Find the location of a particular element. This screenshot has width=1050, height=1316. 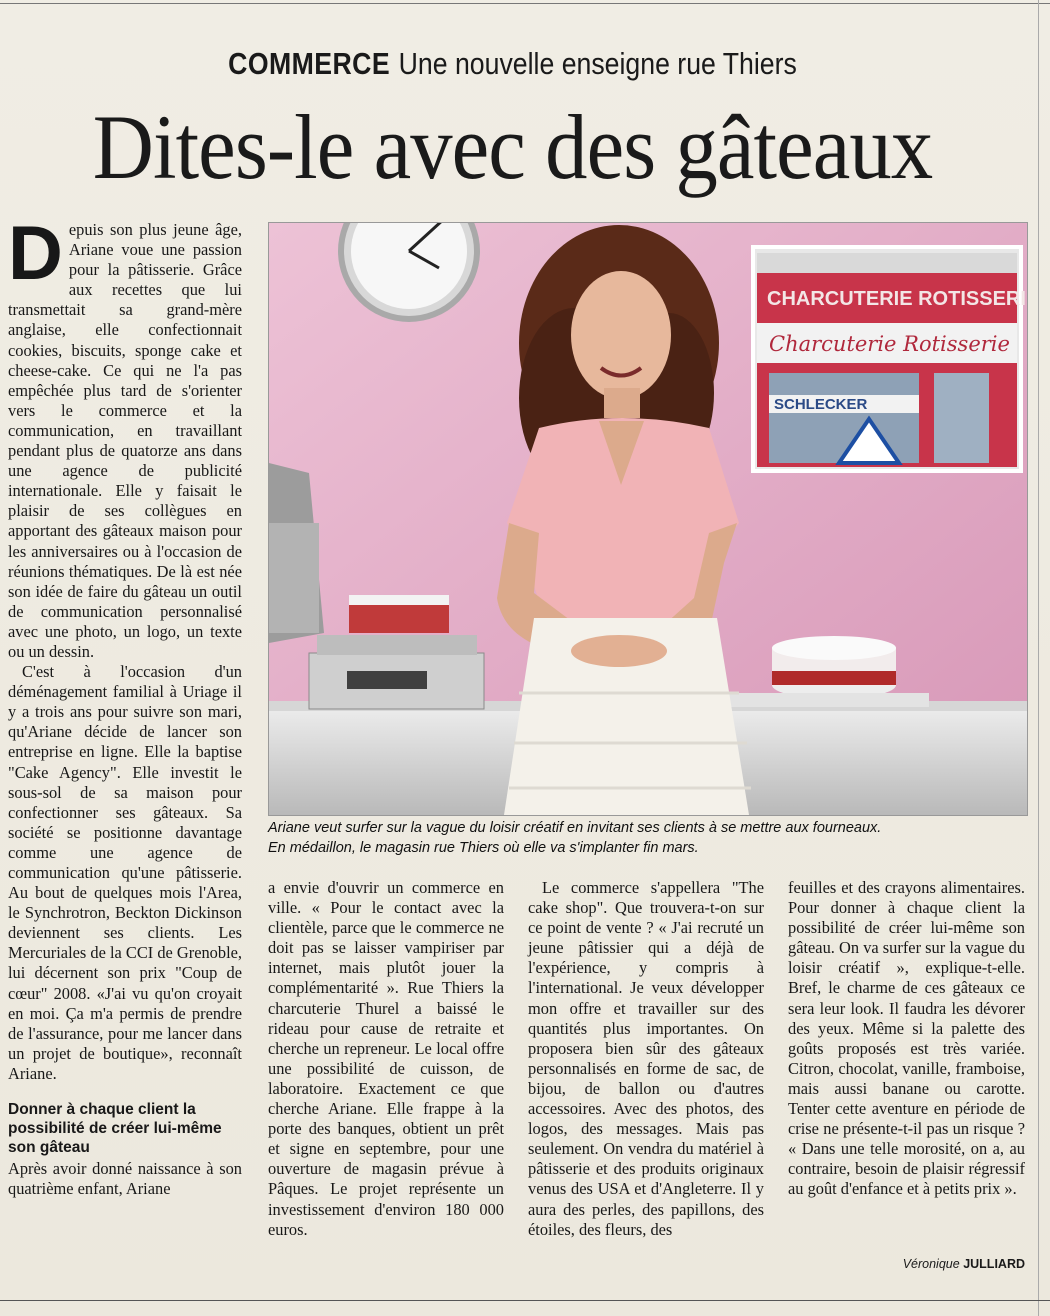

byline-first-name: Véronique is located at coordinates (931, 1264).